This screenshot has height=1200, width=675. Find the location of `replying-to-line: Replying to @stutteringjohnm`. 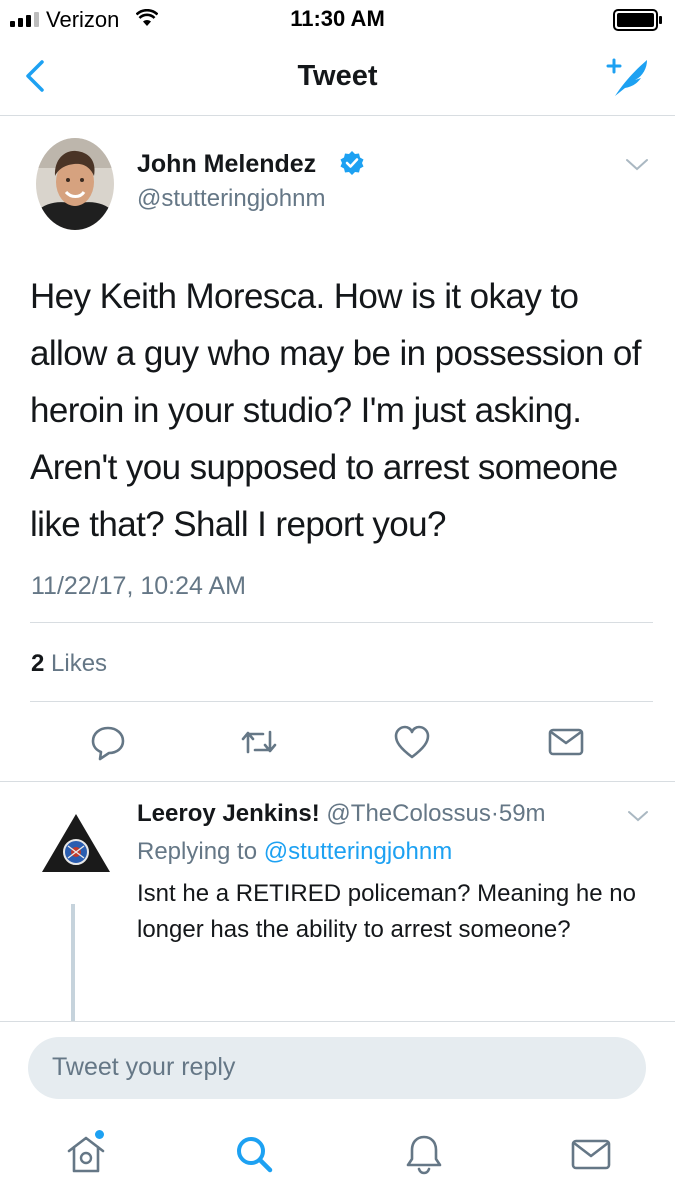

replying-to-line: Replying to @stutteringjohnm is located at coordinates (294, 852).